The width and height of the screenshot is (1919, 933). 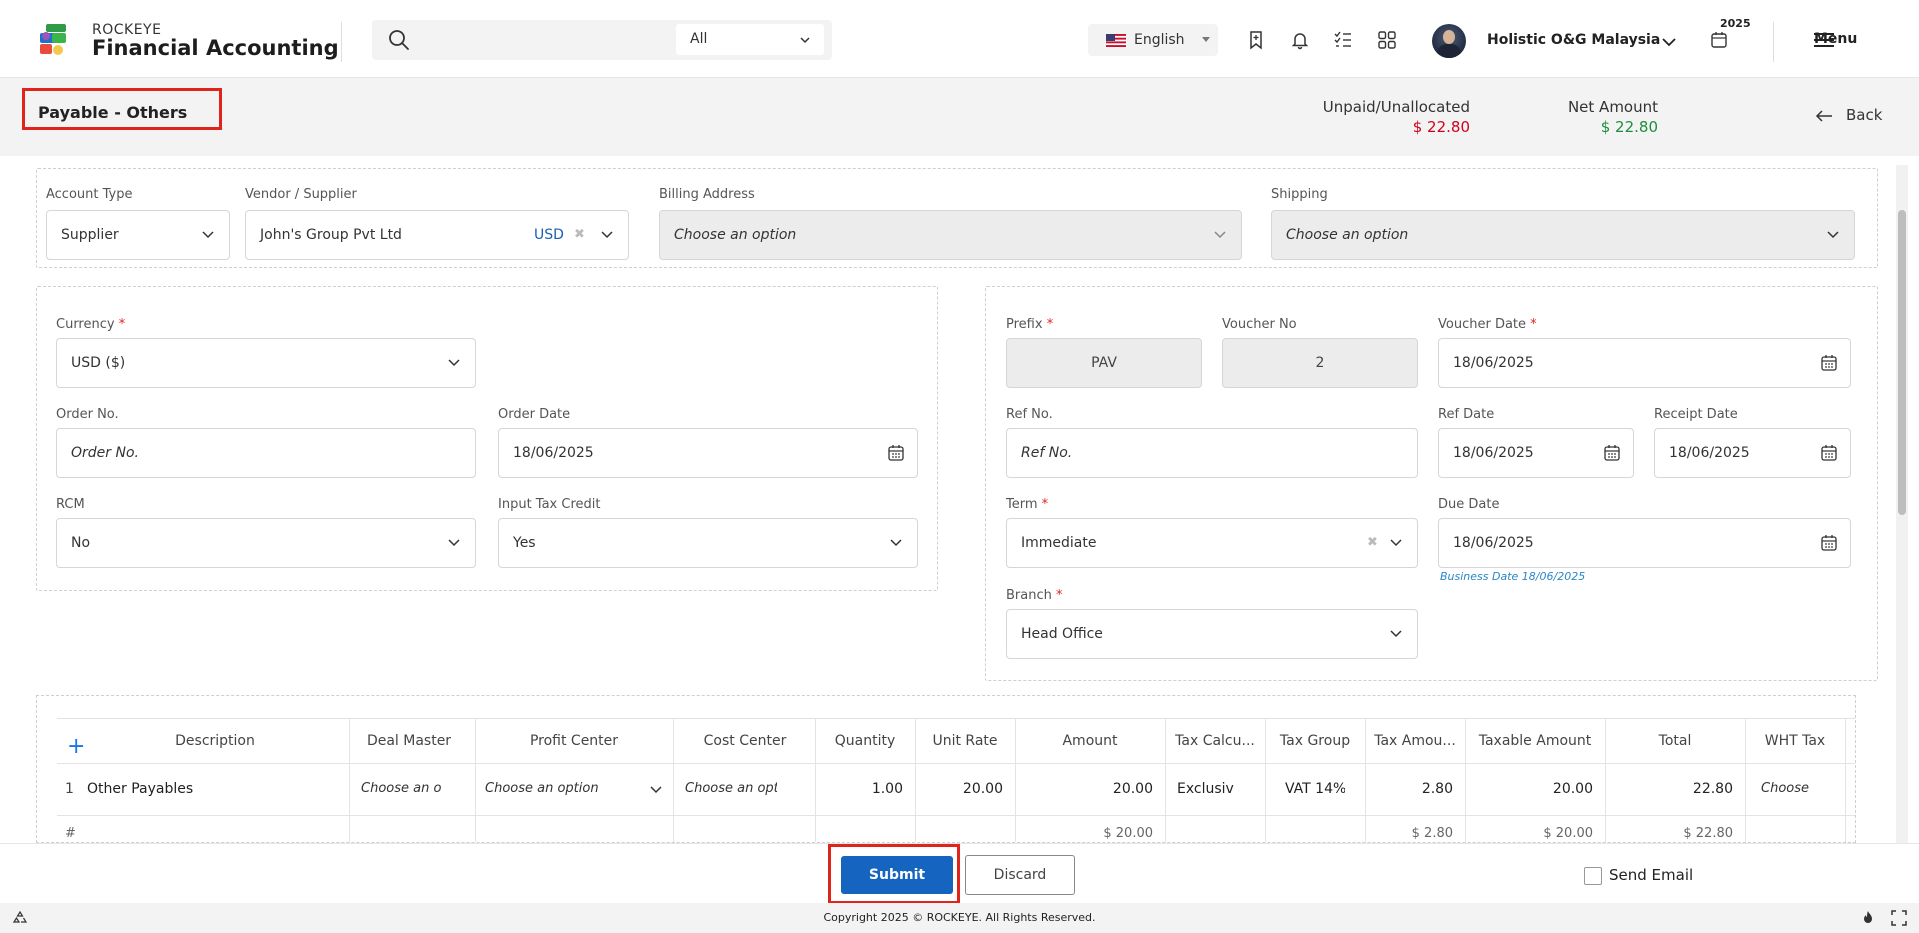 I want to click on prefix-label-text: Prefix, so click(x=1024, y=324).